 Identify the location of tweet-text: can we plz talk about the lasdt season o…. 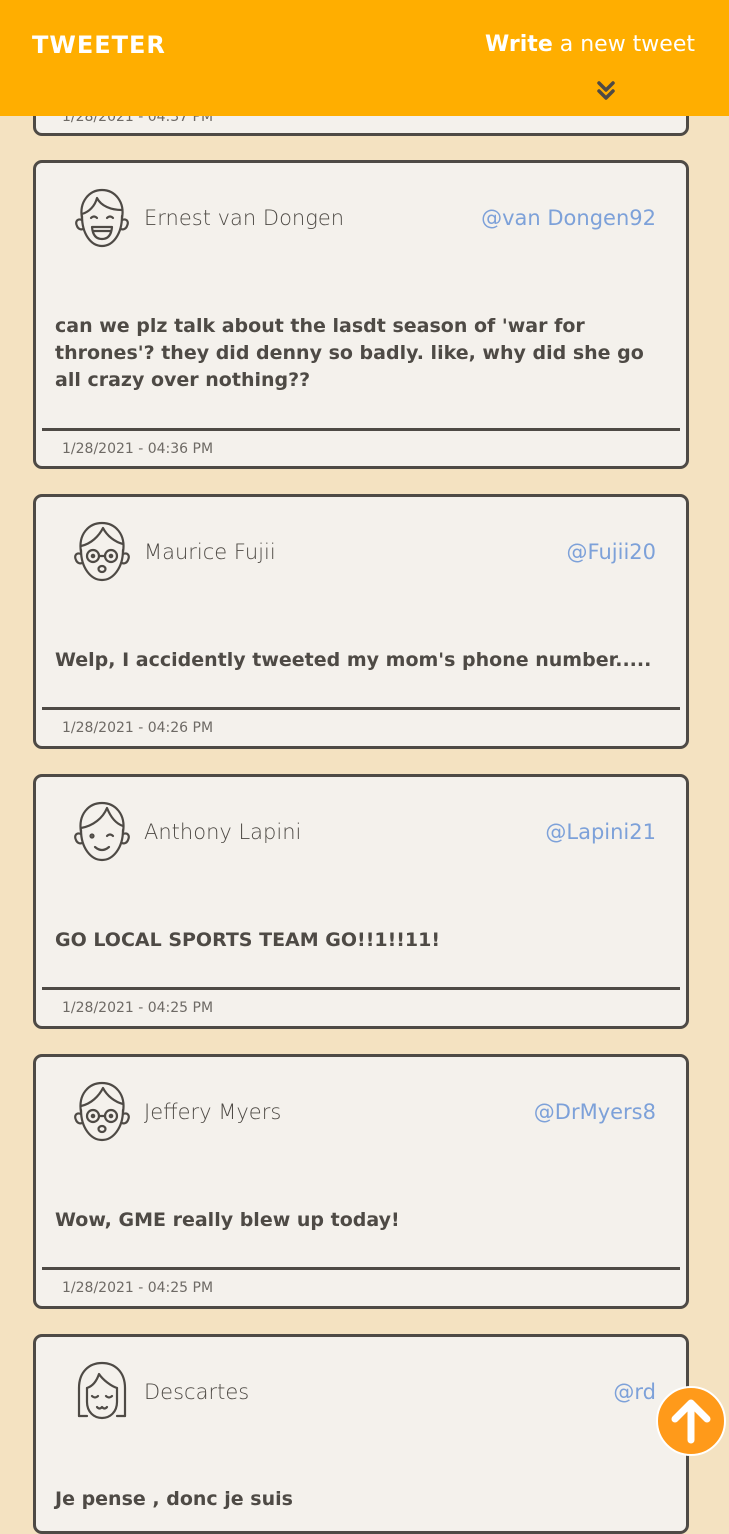
(349, 353).